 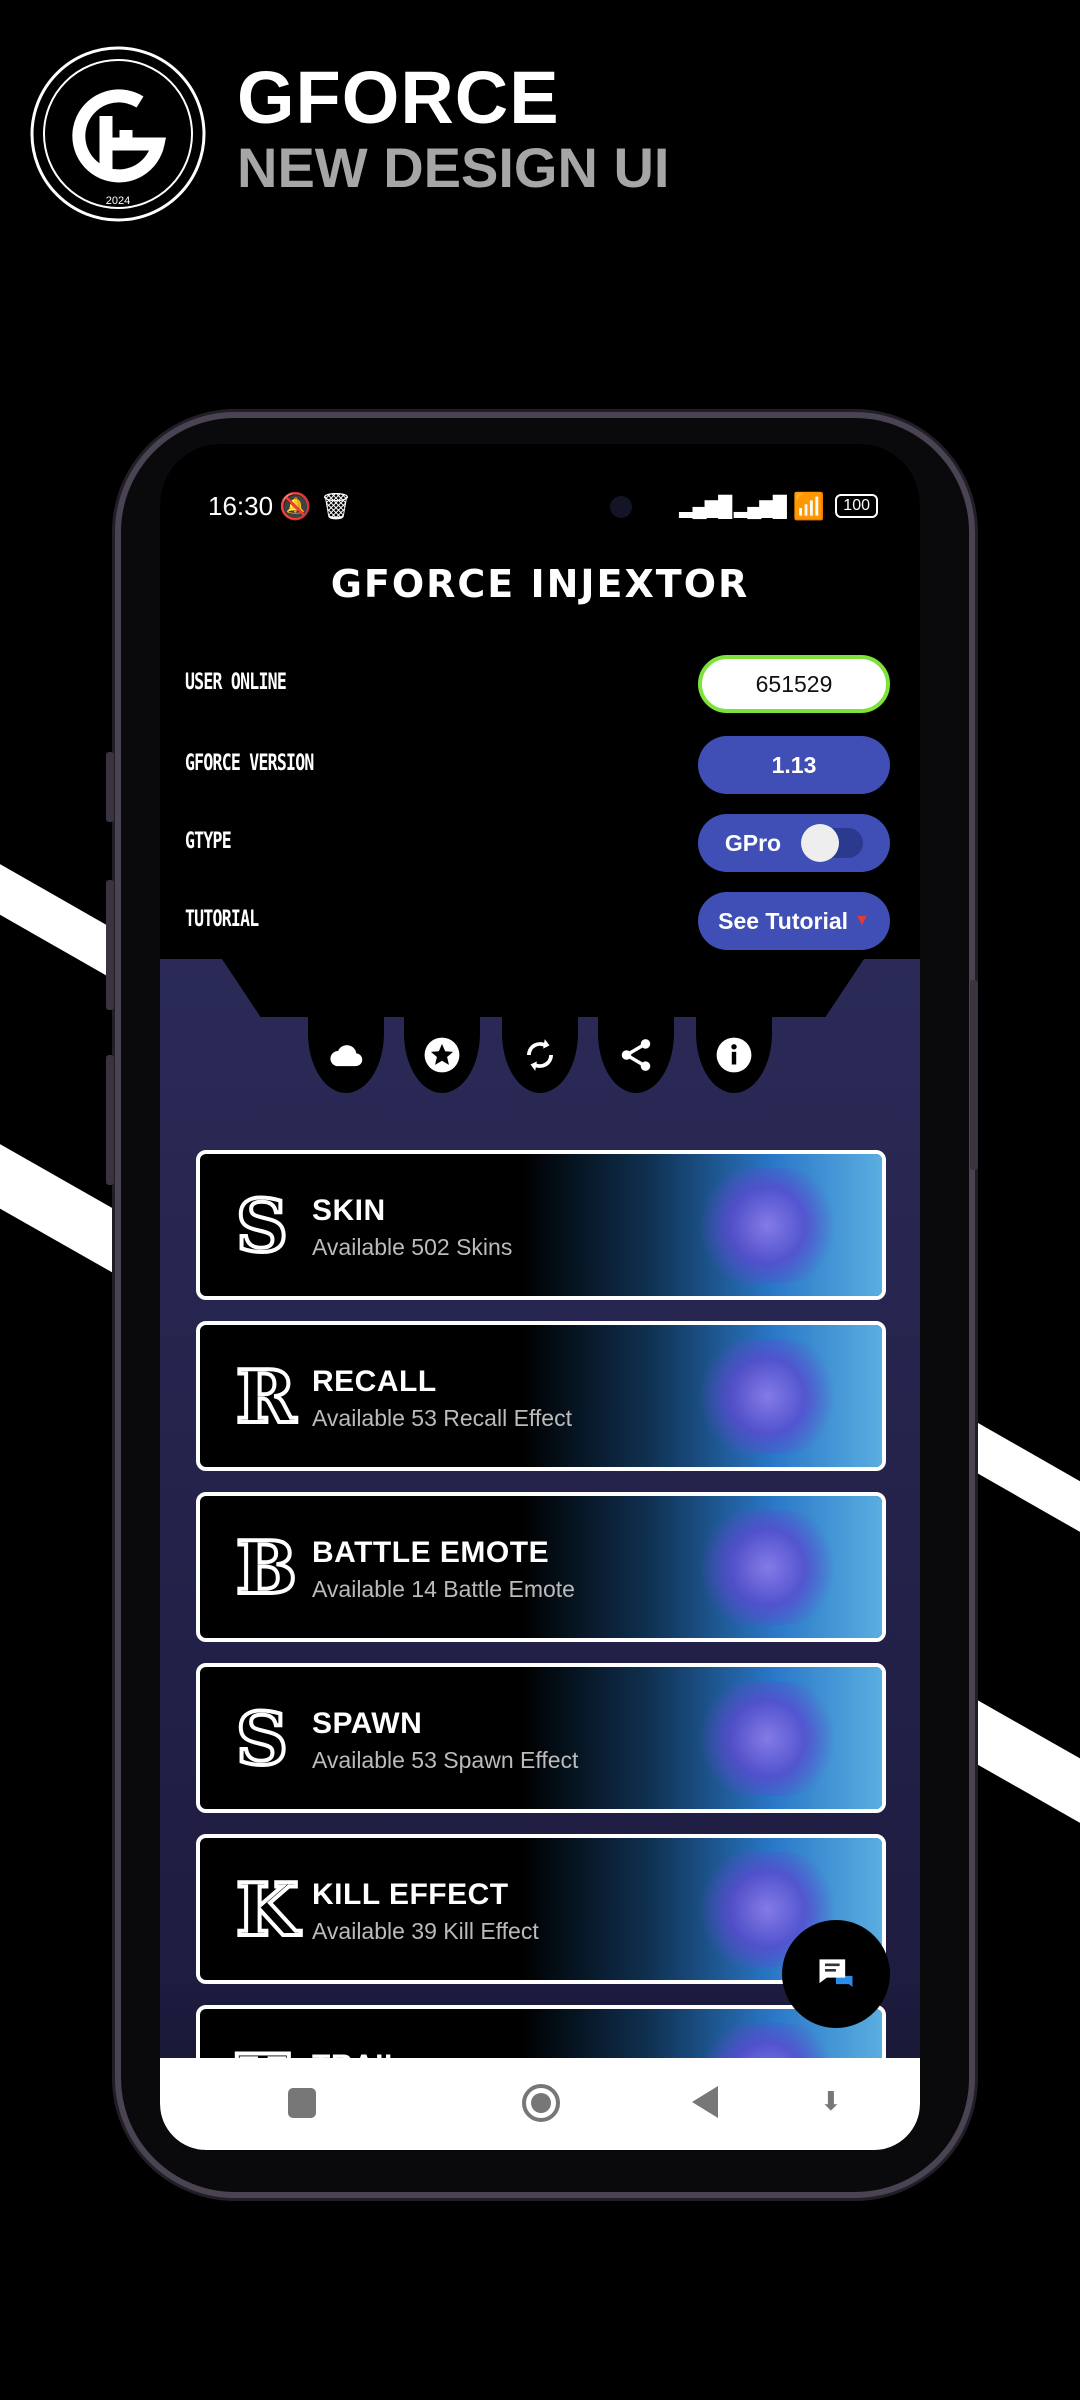 I want to click on system-nav-bar: ⬇, so click(x=540, y=2104).